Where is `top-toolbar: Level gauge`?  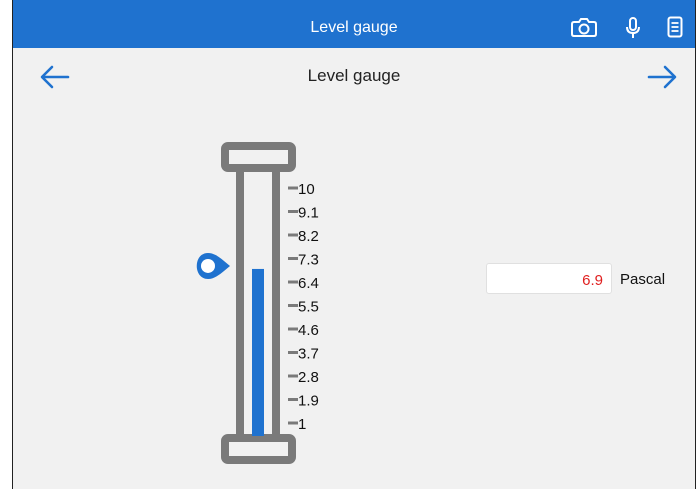
top-toolbar: Level gauge is located at coordinates (354, 24).